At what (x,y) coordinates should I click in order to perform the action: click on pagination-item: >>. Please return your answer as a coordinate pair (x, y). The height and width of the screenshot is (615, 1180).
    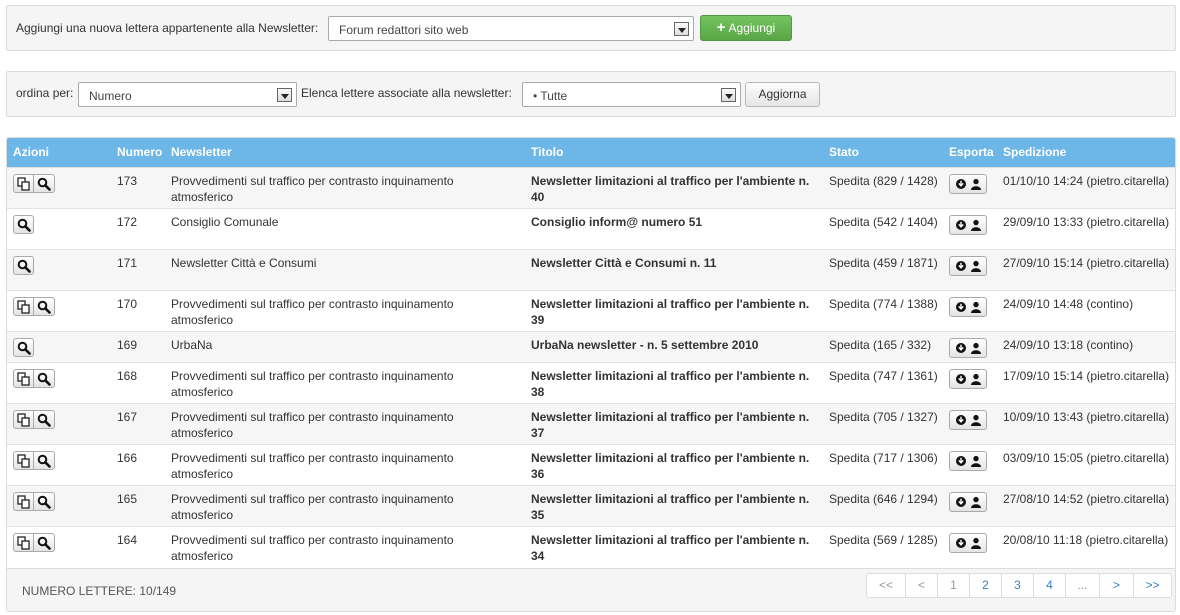
    Looking at the image, I should click on (1152, 585).